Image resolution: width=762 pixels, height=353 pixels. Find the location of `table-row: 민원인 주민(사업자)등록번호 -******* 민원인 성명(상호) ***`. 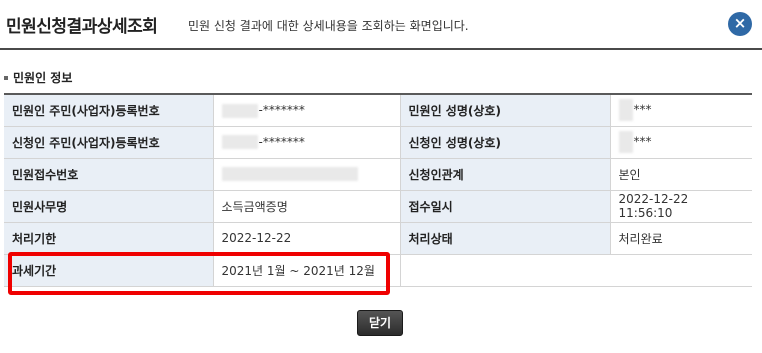

table-row: 민원인 주민(사업자)등록번호 -******* 민원인 성명(상호) *** is located at coordinates (378, 110).